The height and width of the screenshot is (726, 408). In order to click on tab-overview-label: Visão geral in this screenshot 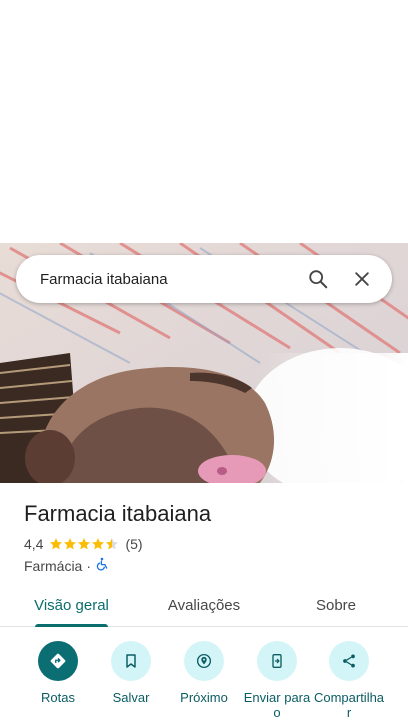, I will do `click(71, 605)`.